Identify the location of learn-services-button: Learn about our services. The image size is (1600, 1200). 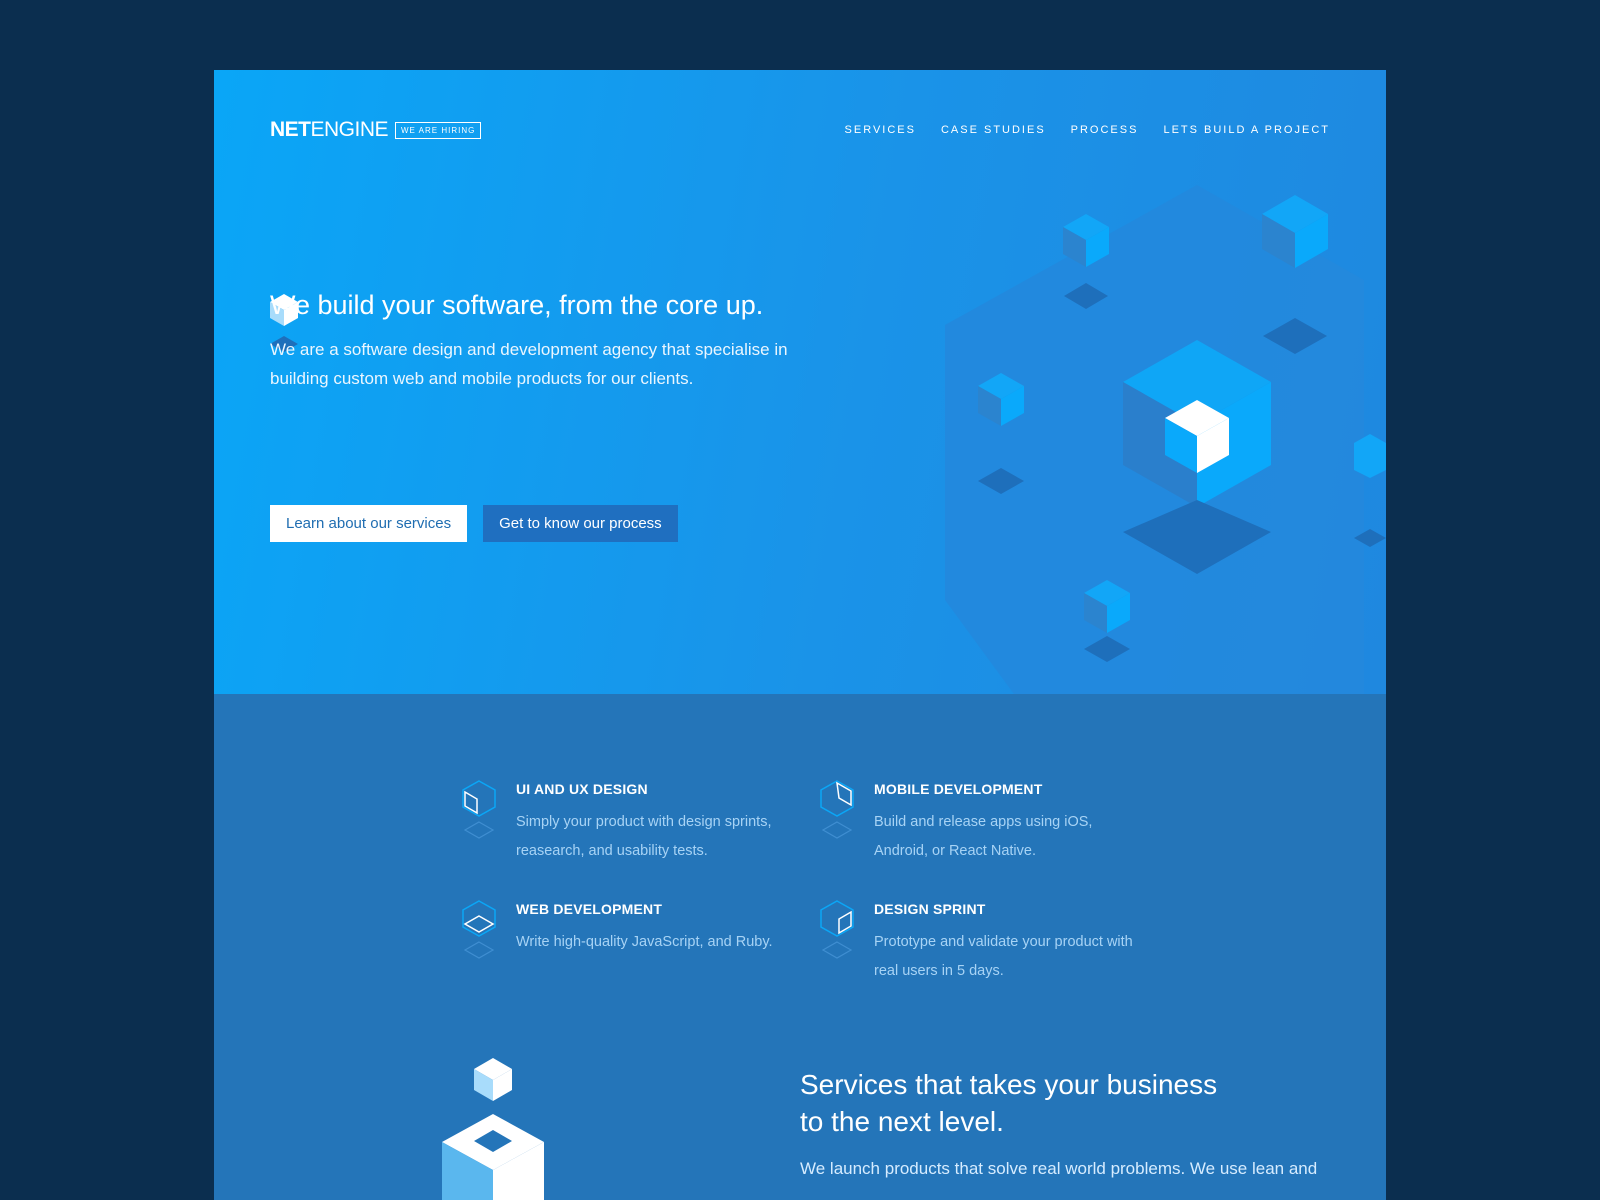
(369, 523).